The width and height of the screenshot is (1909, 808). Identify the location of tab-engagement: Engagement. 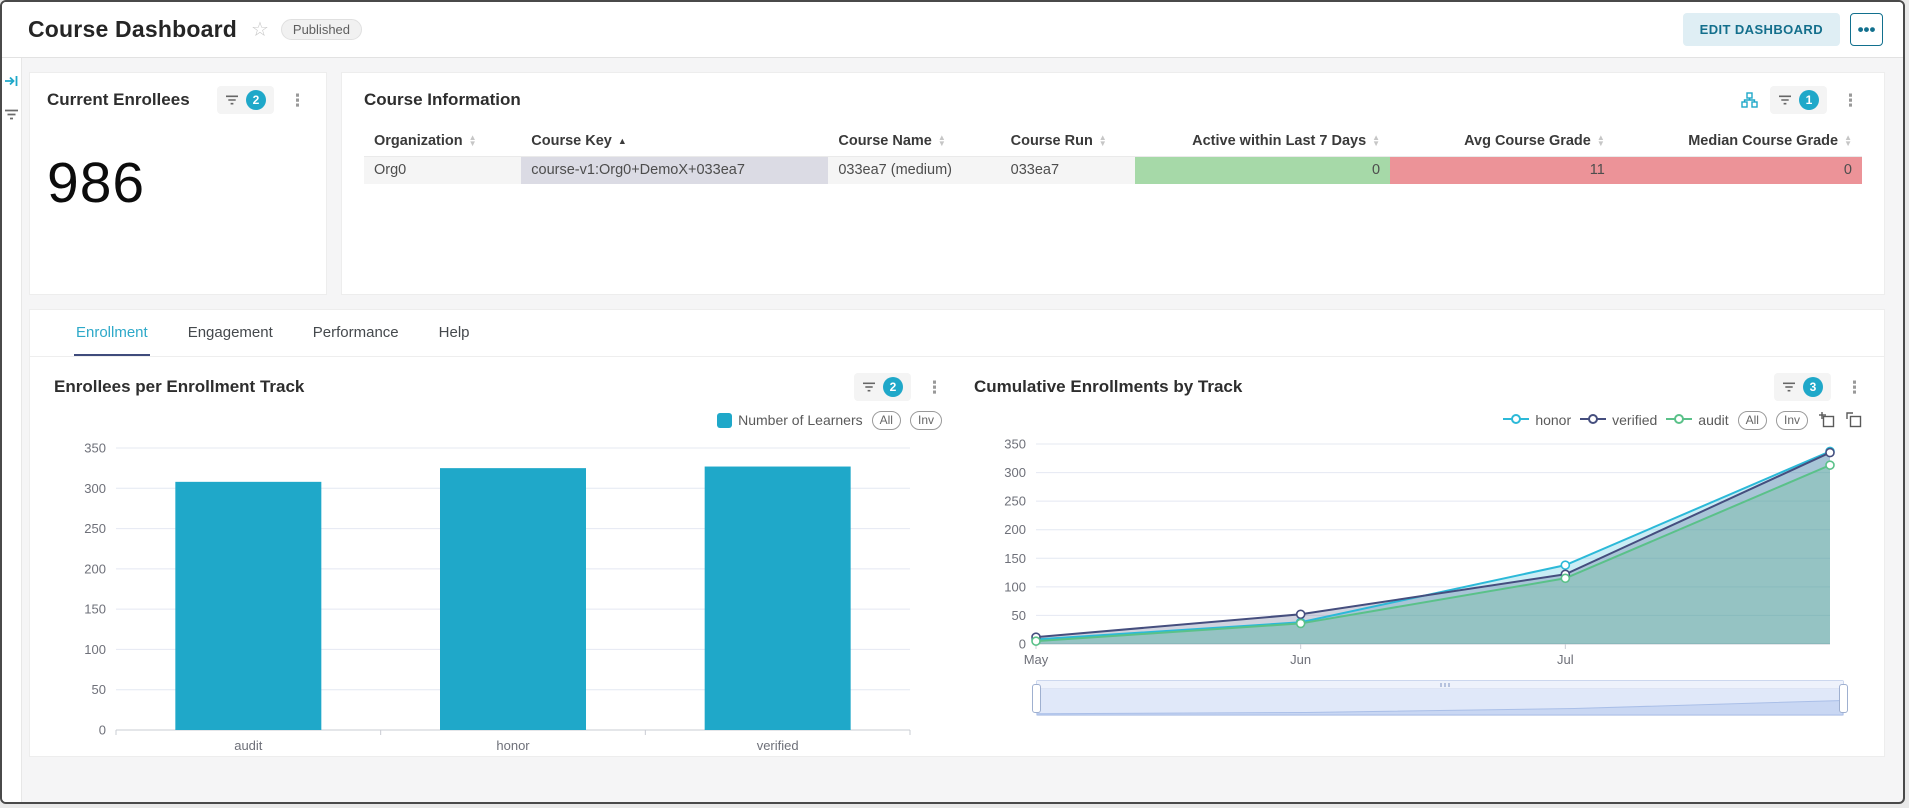
(230, 340).